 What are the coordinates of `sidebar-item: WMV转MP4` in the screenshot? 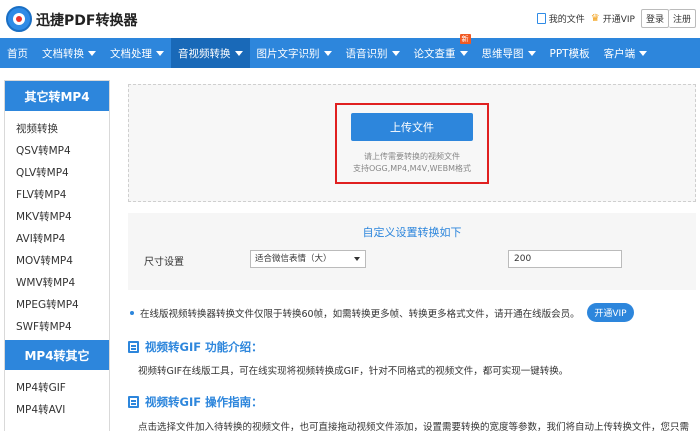 It's located at (62, 283).